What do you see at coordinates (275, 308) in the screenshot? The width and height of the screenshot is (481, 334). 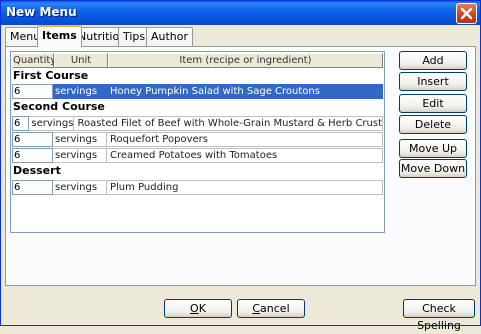 I see `cancel-label-rest: ancel` at bounding box center [275, 308].